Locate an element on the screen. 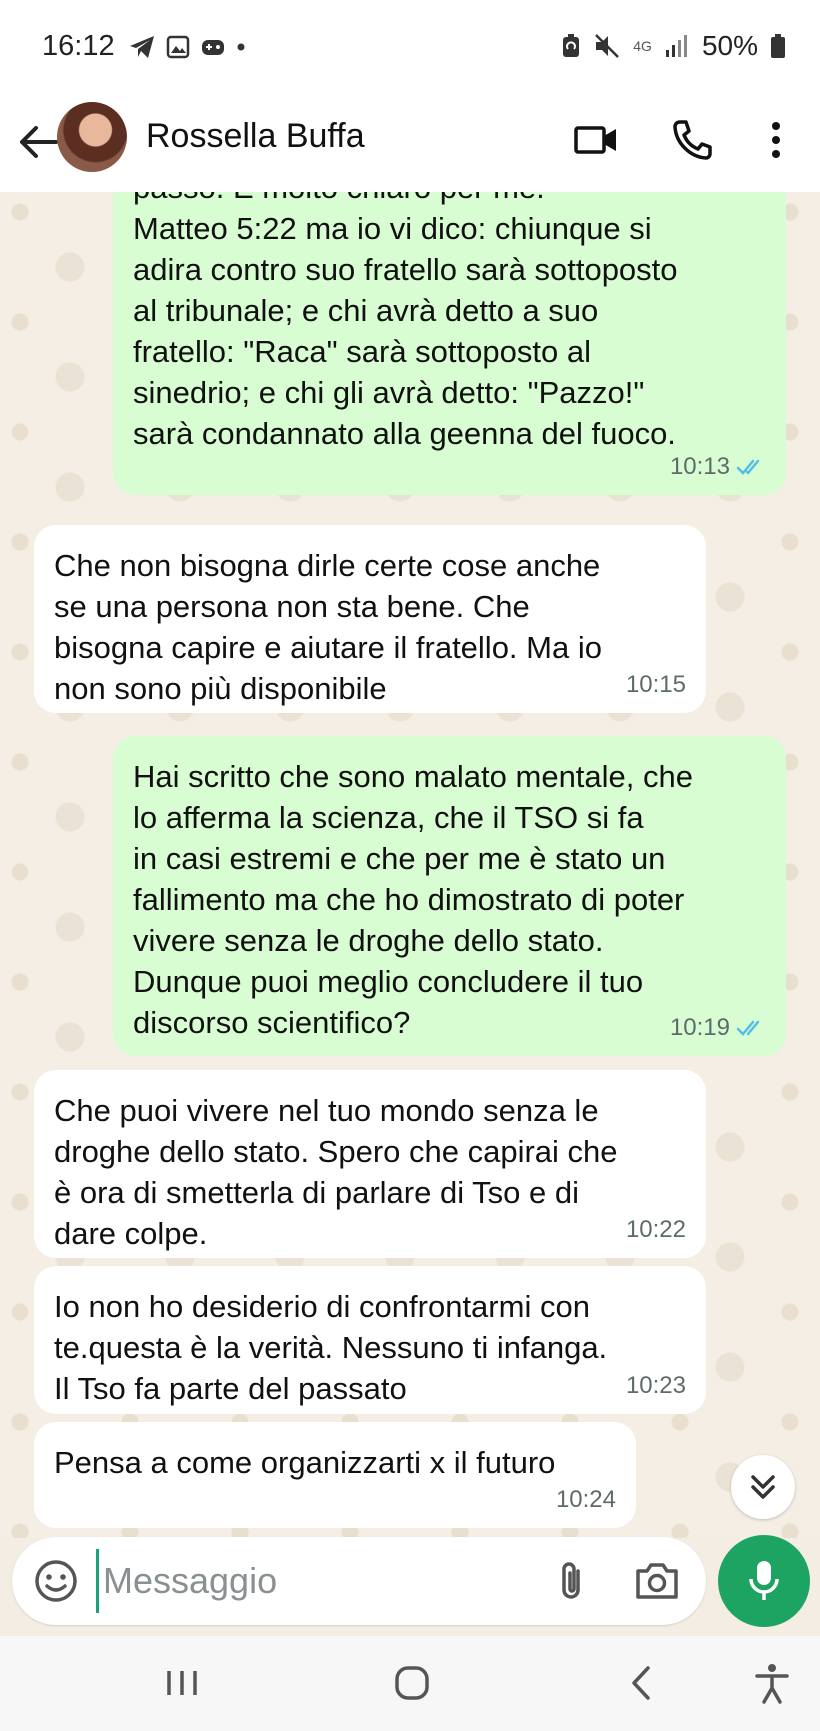 This screenshot has width=820, height=1731. message-composer is located at coordinates (359, 1581).